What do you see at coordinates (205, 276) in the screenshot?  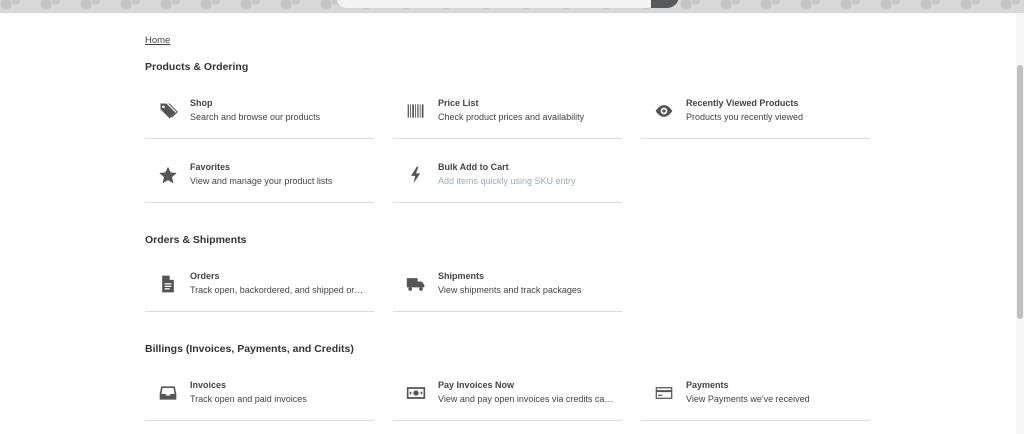 I see `card-title: Orders` at bounding box center [205, 276].